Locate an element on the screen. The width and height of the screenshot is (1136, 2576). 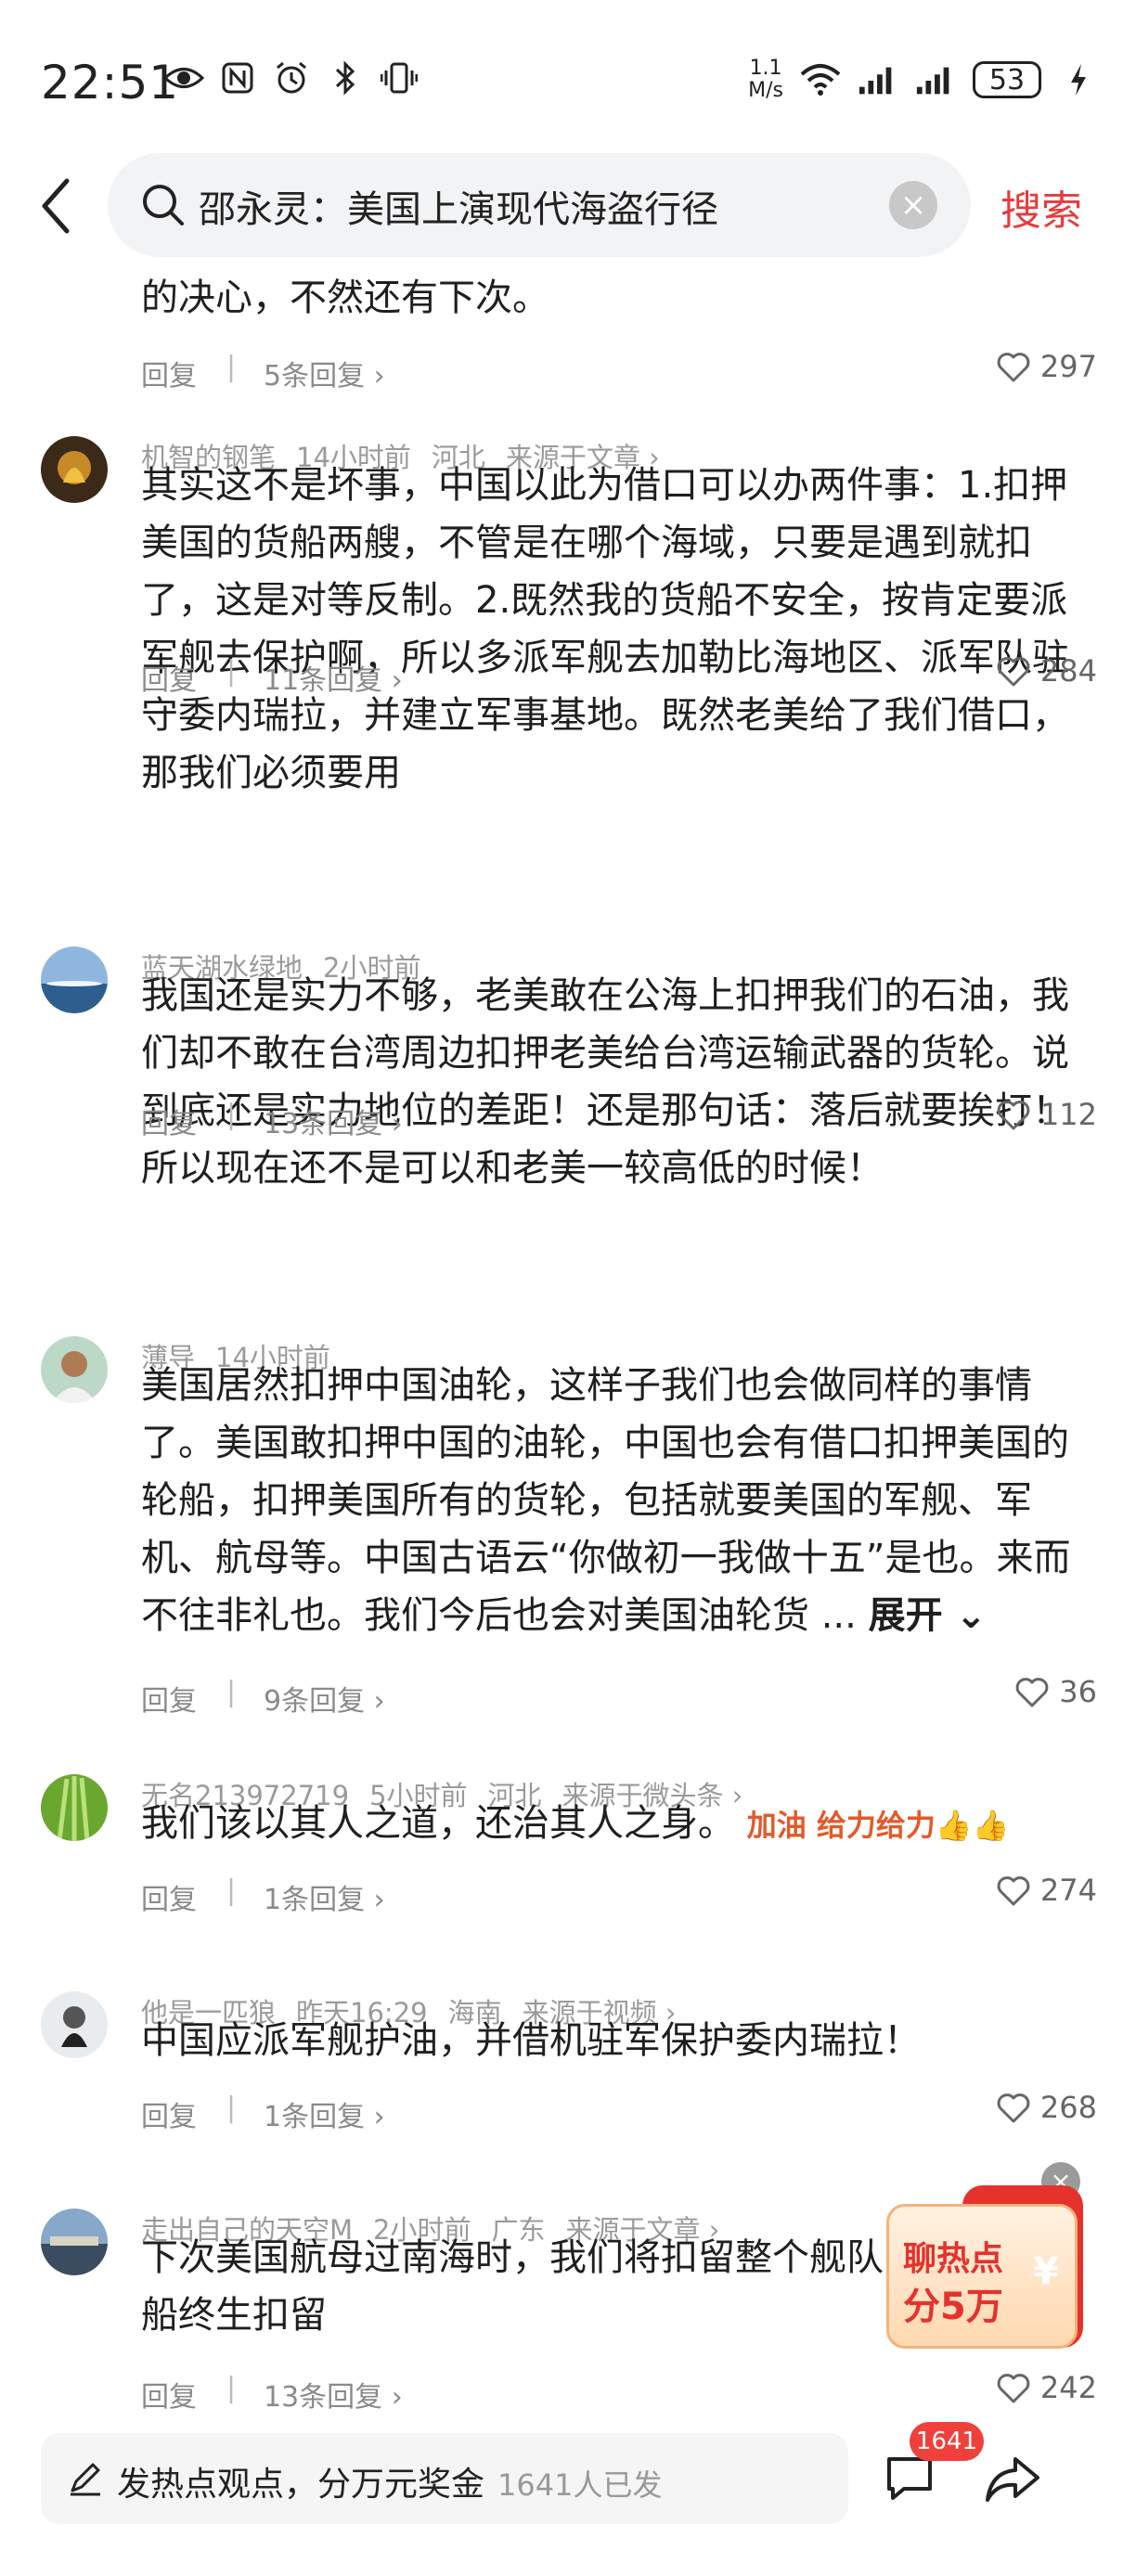
like-count: 274 is located at coordinates (1068, 1890).